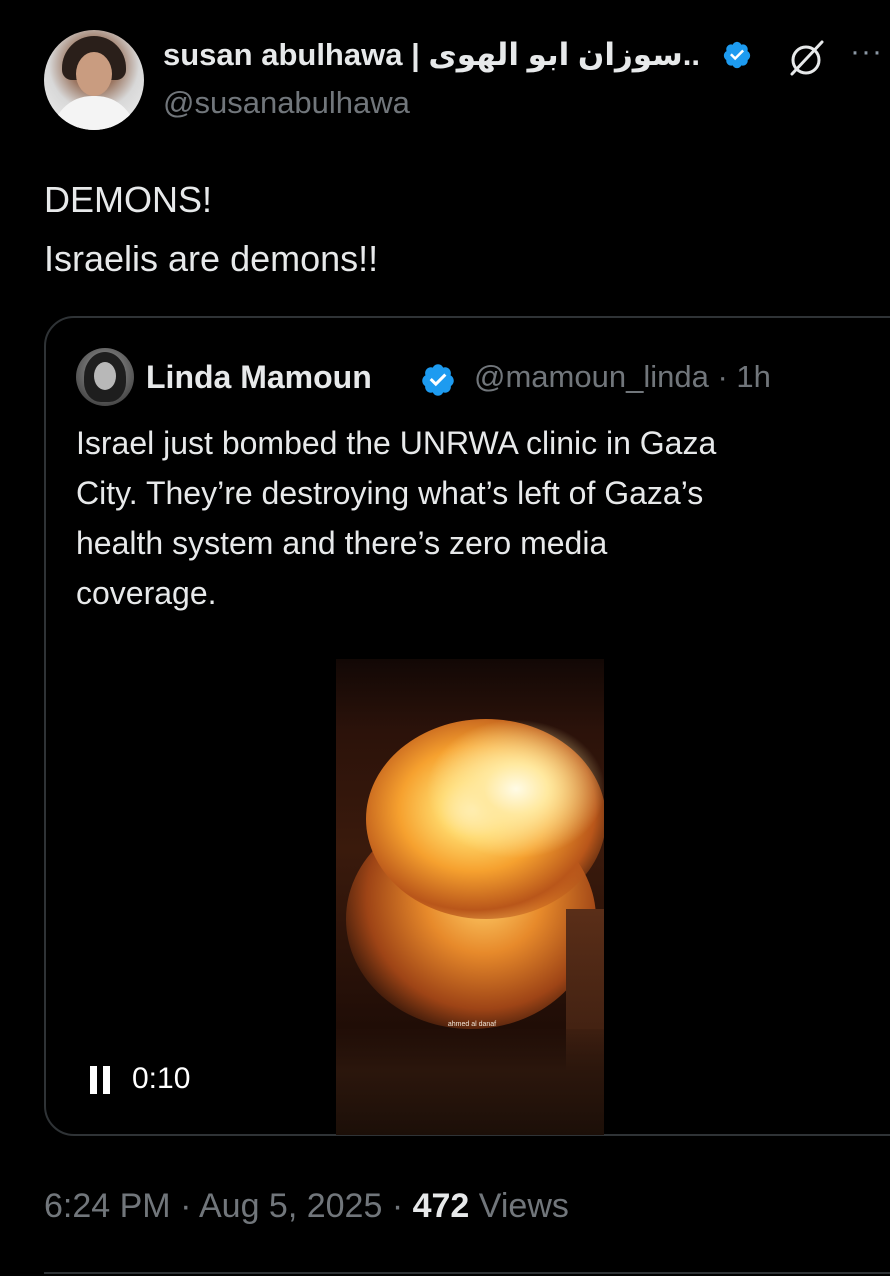  I want to click on quoted-author-avatar, so click(105, 377).